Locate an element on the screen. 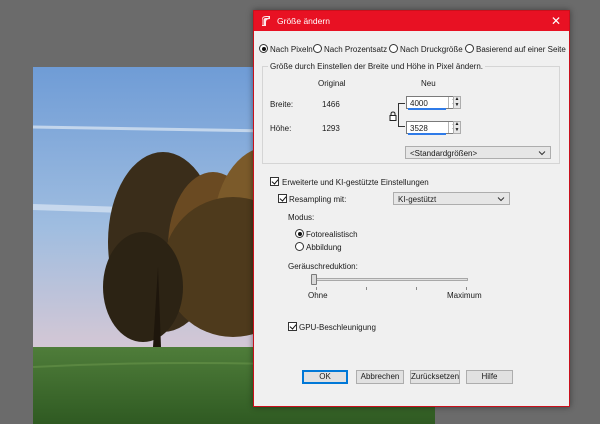 This screenshot has width=600, height=424. help-button: Hilfe is located at coordinates (489, 377).